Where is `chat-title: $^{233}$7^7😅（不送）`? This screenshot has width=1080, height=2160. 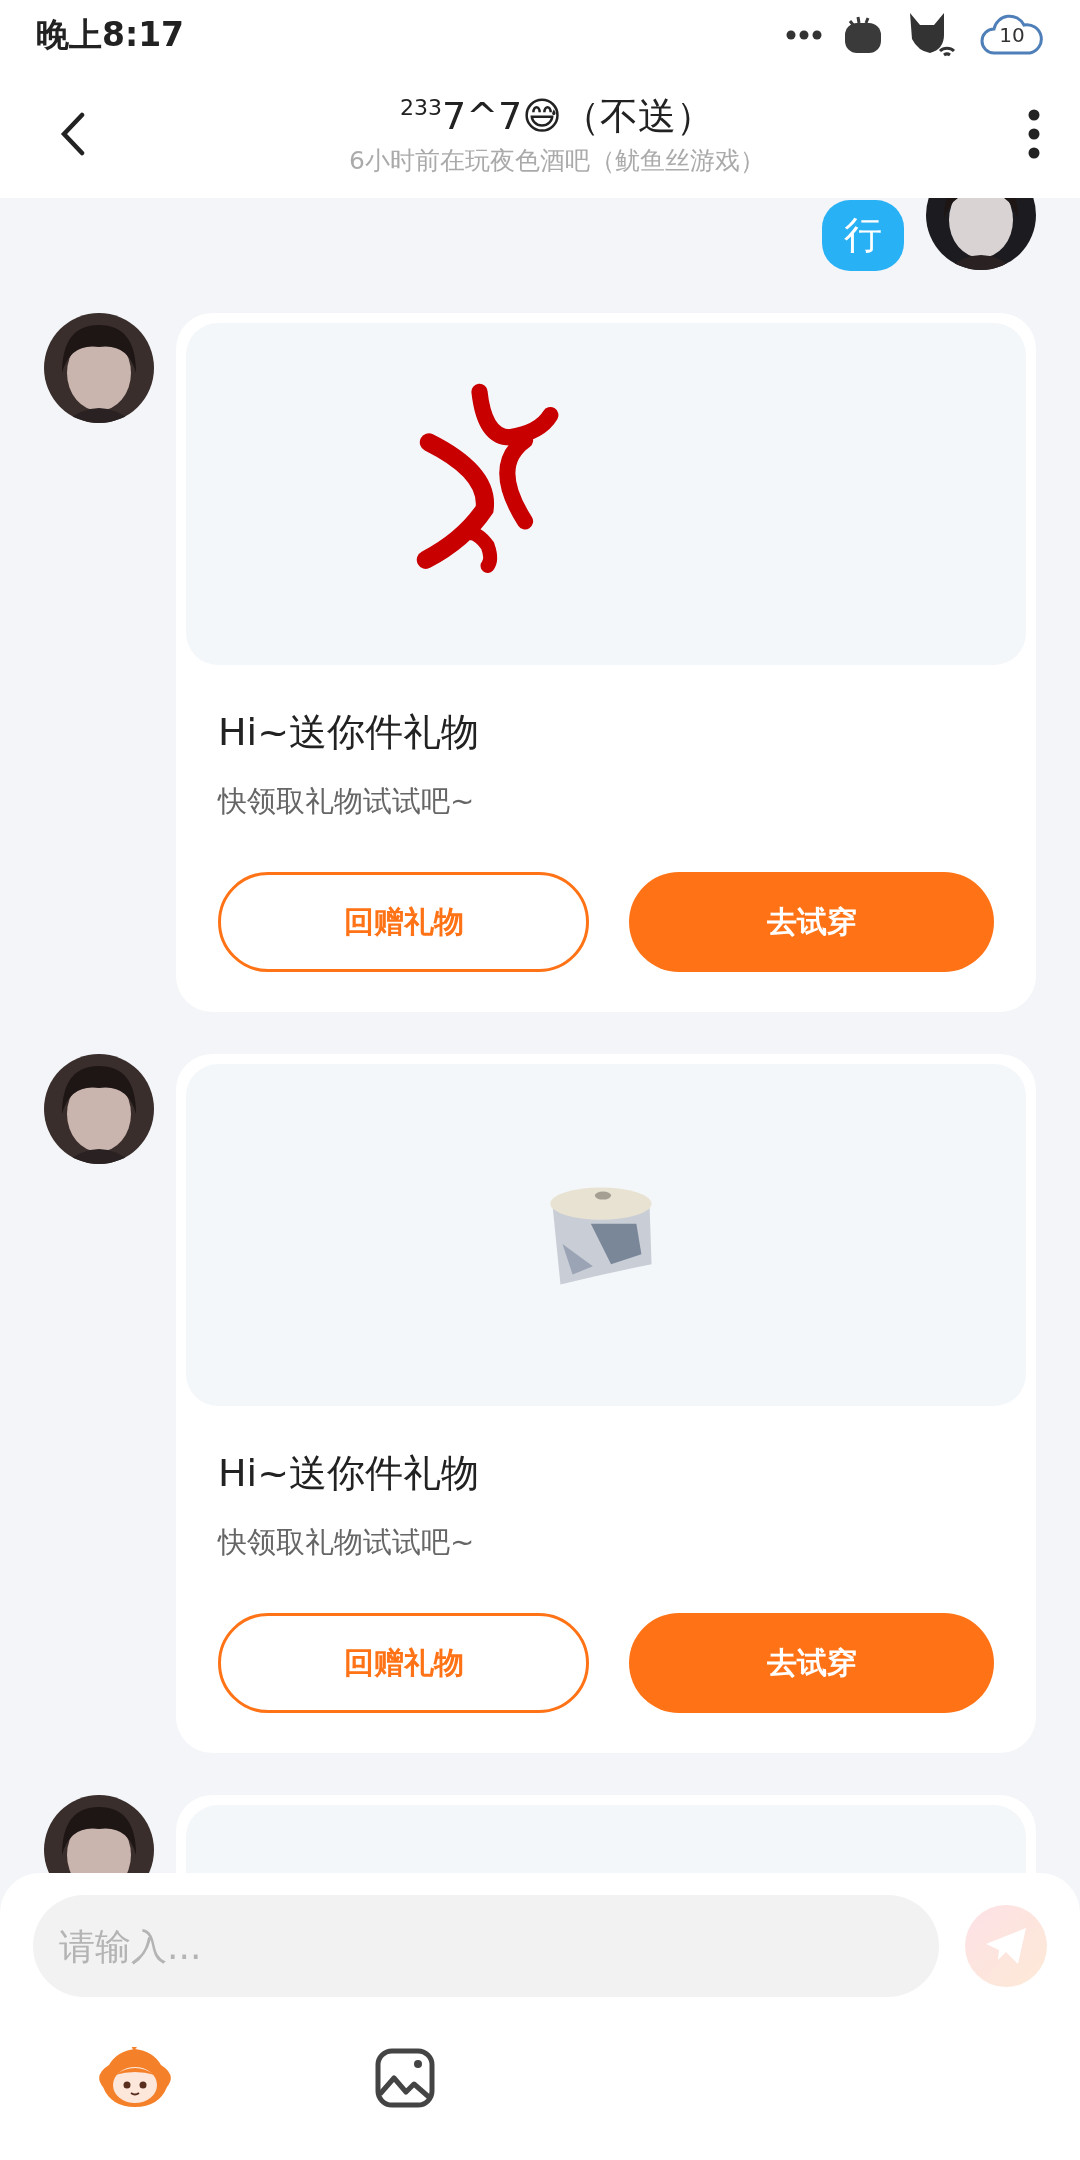 chat-title: $^{233}$7^7😅（不送） is located at coordinates (557, 116).